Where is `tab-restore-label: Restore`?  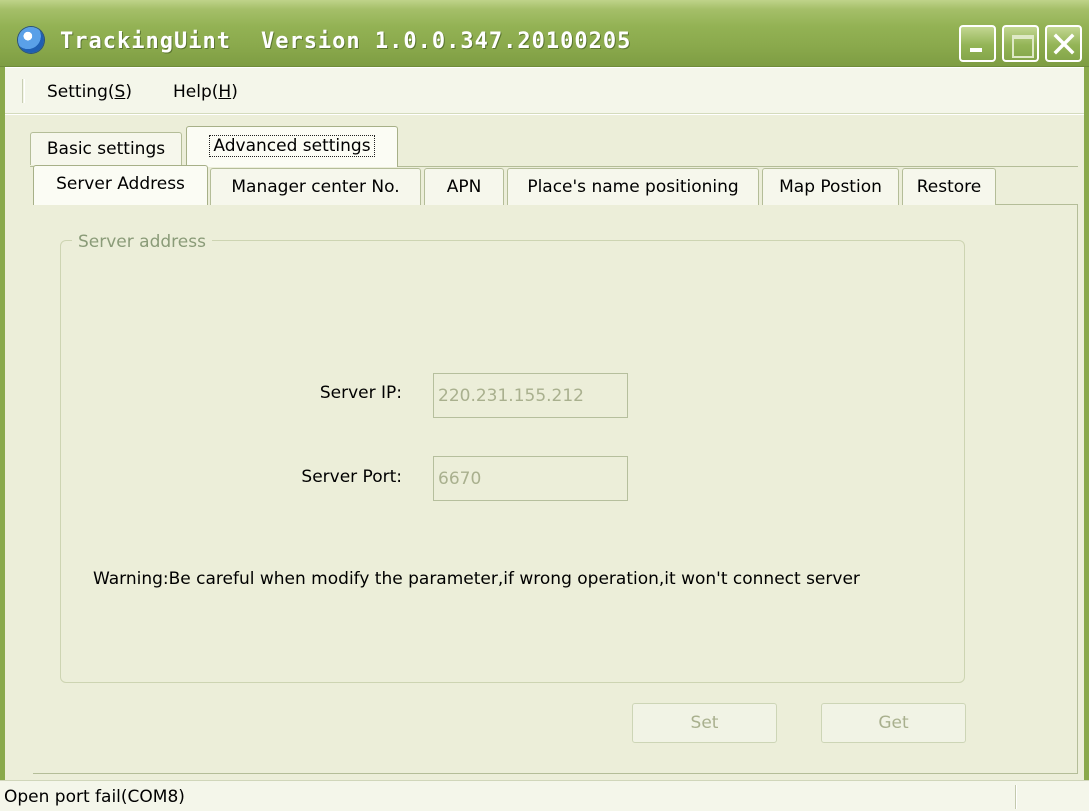
tab-restore-label: Restore is located at coordinates (949, 187).